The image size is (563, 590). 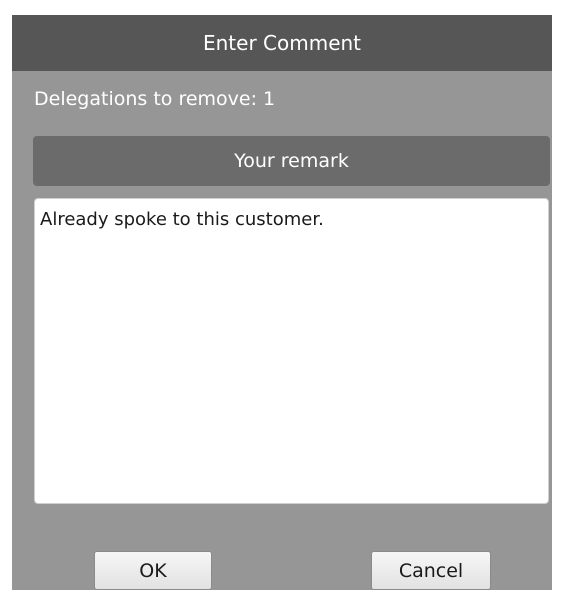 I want to click on delegations-count-label: Delegations to remove: 1, so click(x=155, y=99).